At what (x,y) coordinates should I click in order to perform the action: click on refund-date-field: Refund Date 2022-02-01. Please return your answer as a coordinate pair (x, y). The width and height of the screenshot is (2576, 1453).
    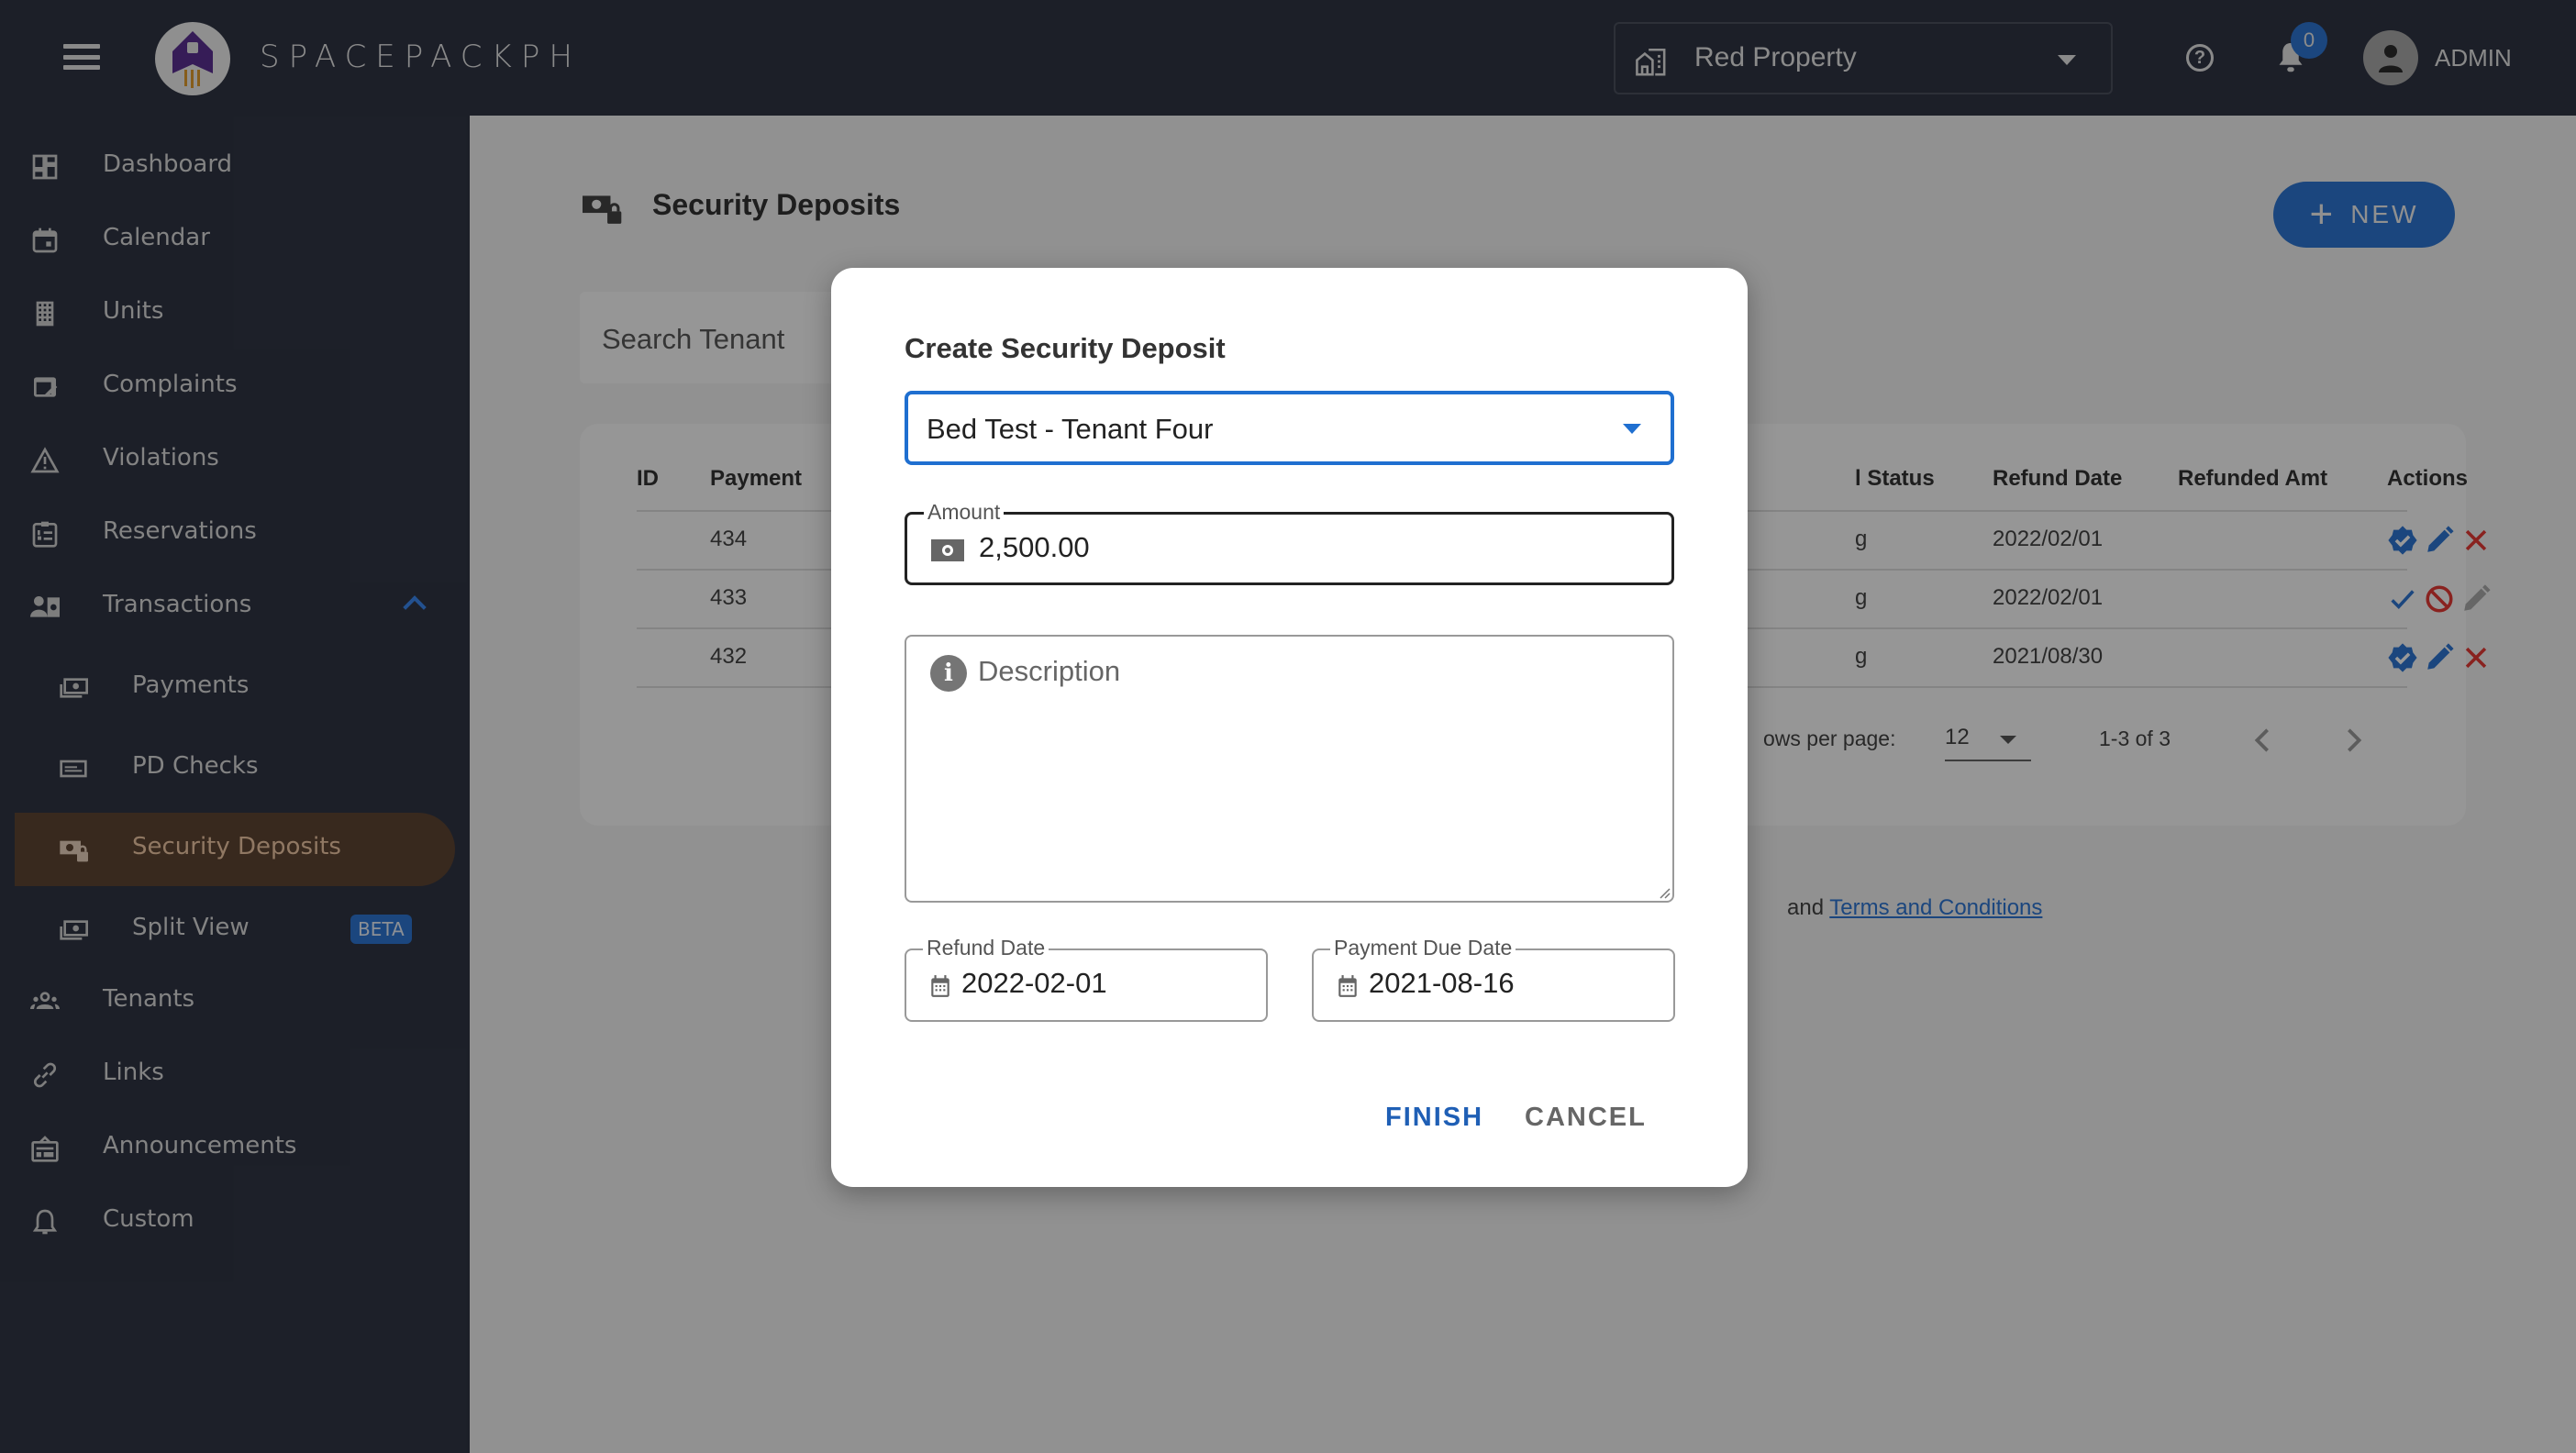
    Looking at the image, I should click on (1086, 979).